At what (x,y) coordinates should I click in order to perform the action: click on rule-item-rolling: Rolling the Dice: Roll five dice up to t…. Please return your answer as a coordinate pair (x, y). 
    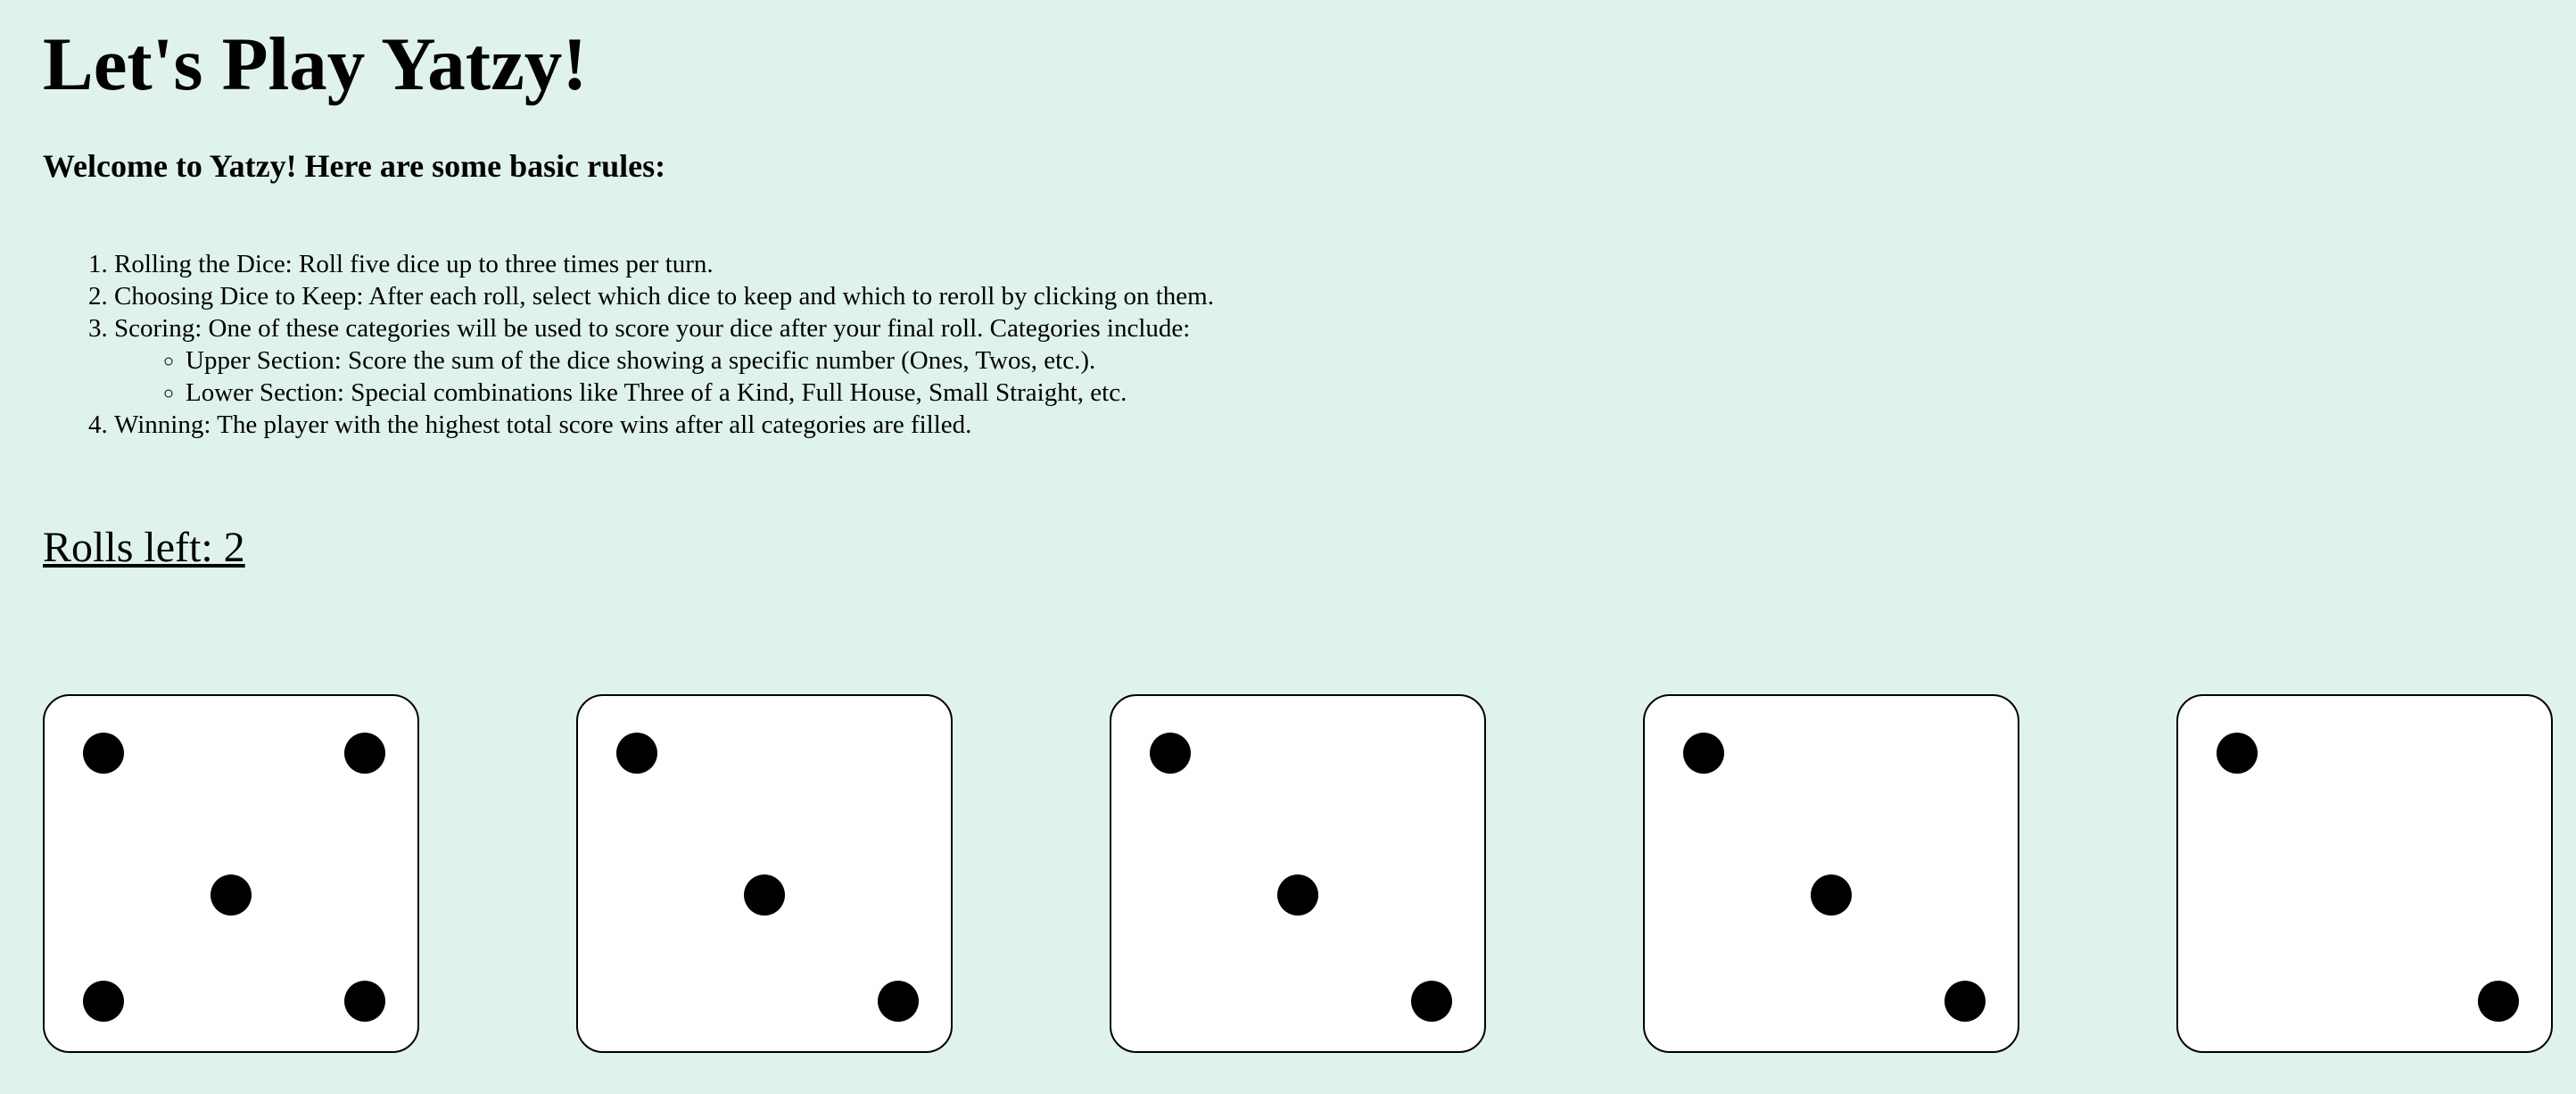
    Looking at the image, I should click on (664, 264).